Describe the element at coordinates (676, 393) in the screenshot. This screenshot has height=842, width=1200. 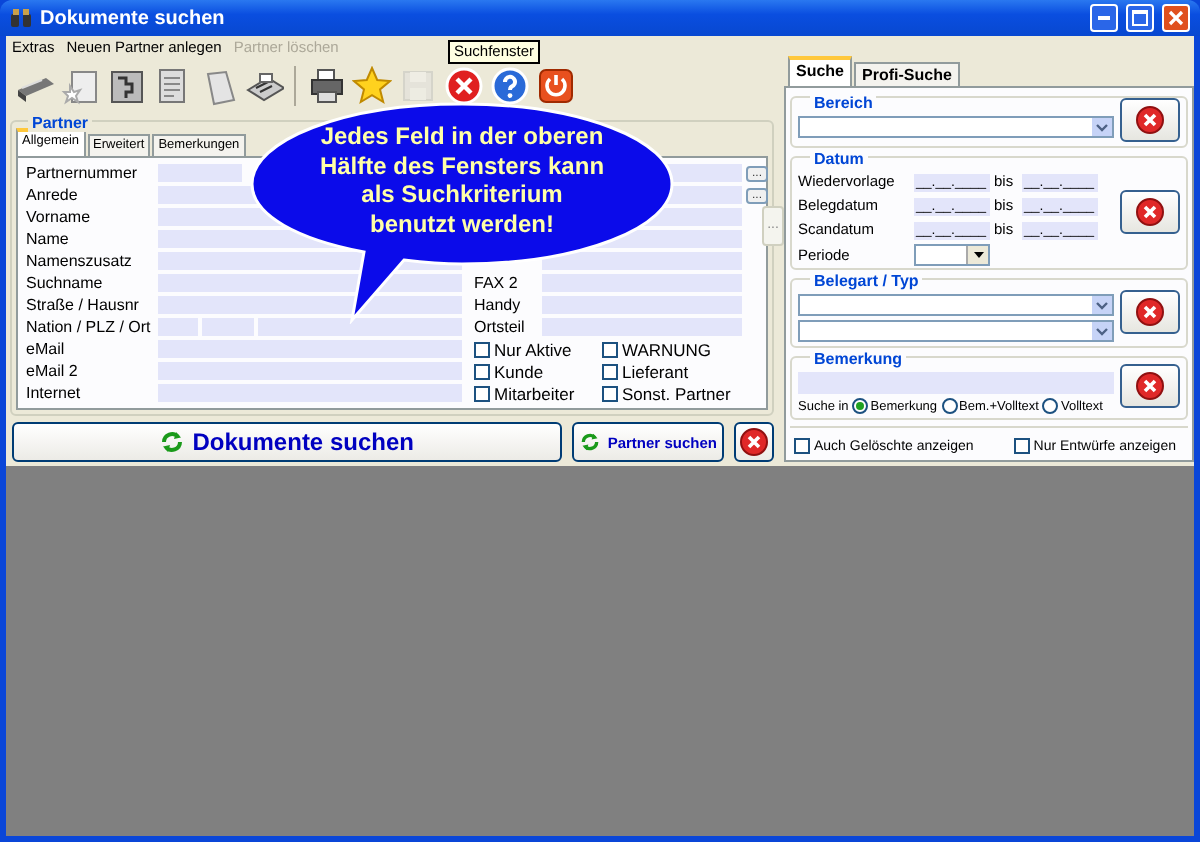
I see `checkbox-label: Sonst. Partner` at that location.